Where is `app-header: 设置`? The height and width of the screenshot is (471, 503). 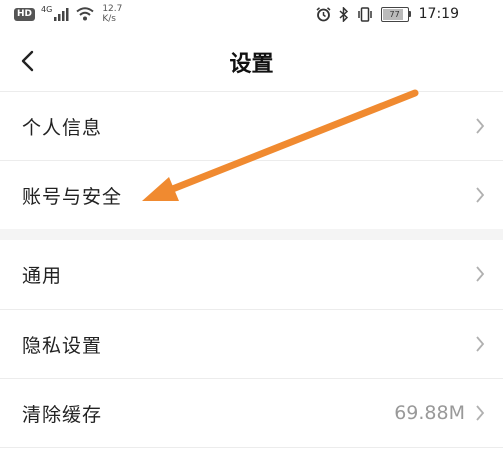
app-header: 设置 is located at coordinates (251, 62).